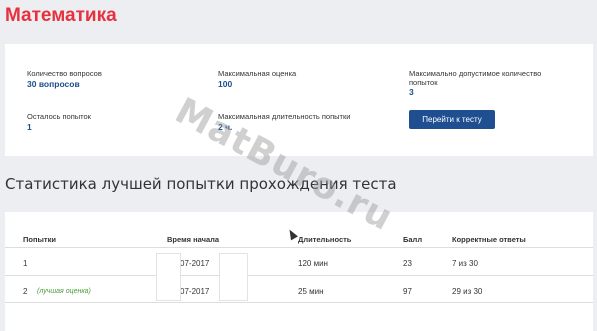 The height and width of the screenshot is (331, 597). What do you see at coordinates (407, 263) in the screenshot?
I see `score: 23` at bounding box center [407, 263].